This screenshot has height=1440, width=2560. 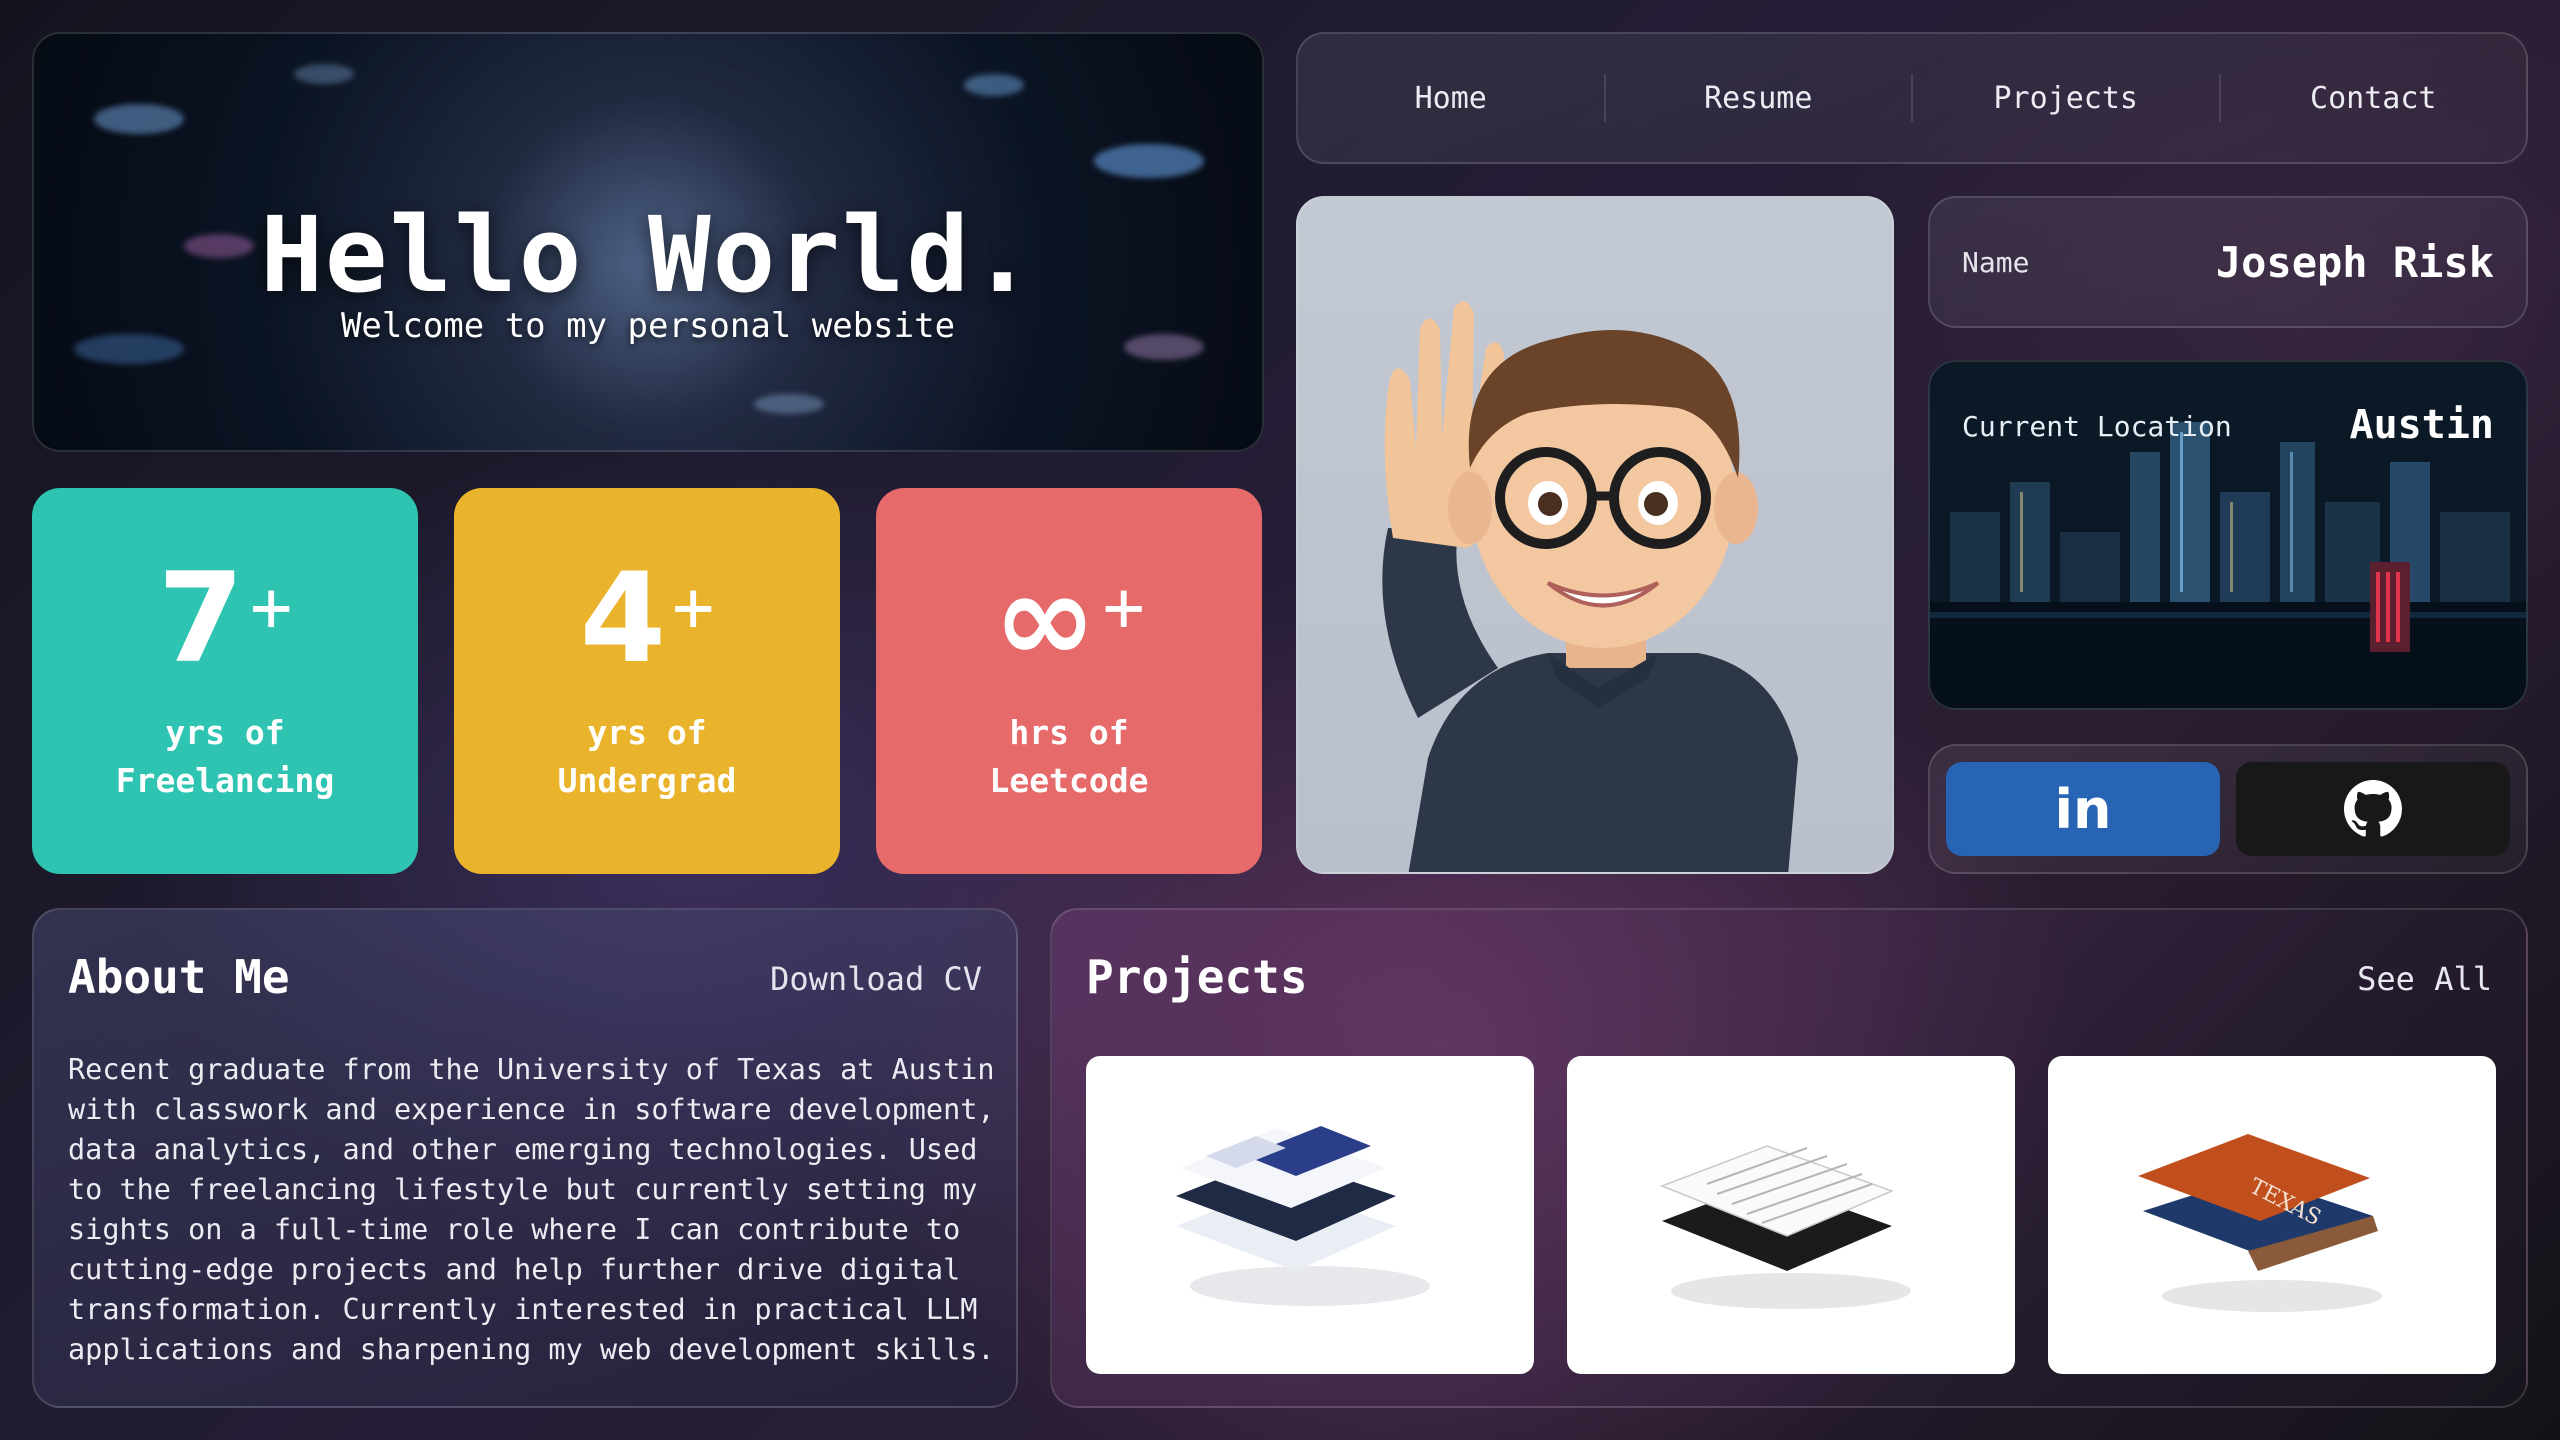 I want to click on hero-title: Hello World., so click(x=648, y=255).